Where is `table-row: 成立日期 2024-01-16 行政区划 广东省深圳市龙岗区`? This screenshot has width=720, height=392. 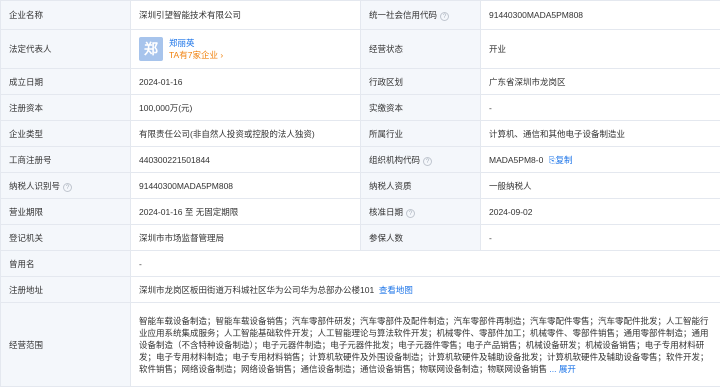 table-row: 成立日期 2024-01-16 行政区划 广东省深圳市龙岗区 is located at coordinates (360, 81).